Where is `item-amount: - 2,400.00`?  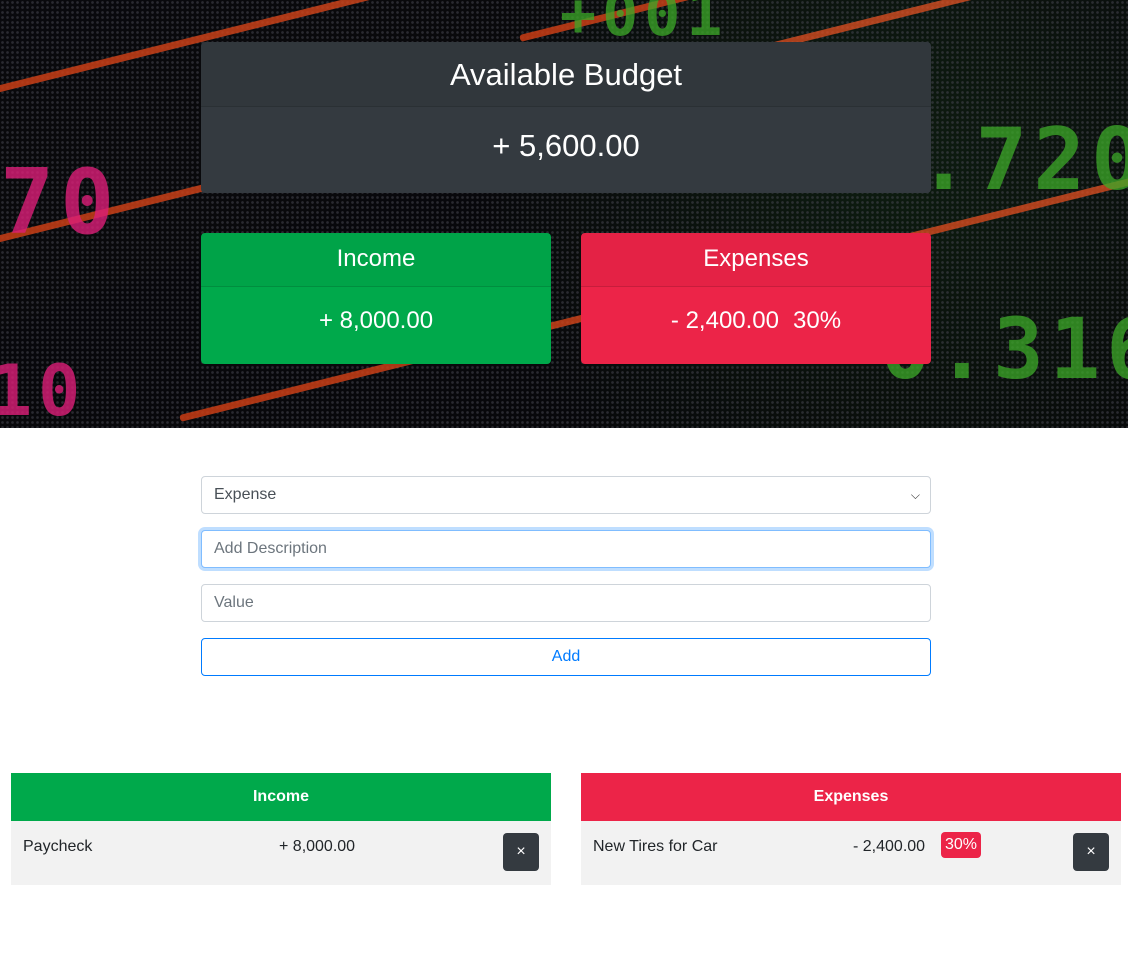 item-amount: - 2,400.00 is located at coordinates (889, 846).